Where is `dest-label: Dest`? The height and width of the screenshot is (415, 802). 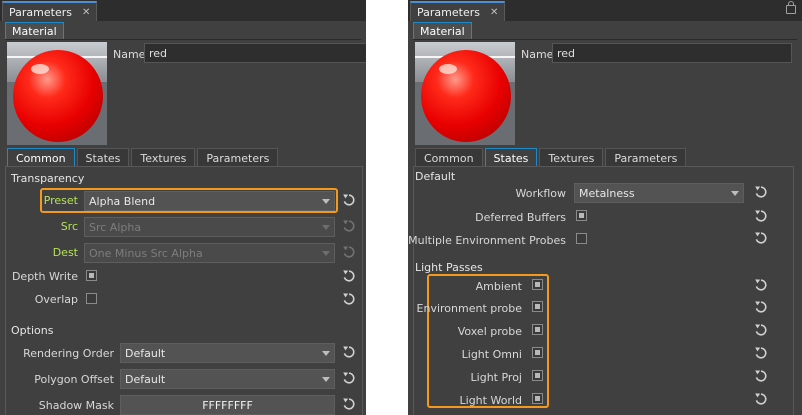
dest-label: Dest is located at coordinates (65, 252).